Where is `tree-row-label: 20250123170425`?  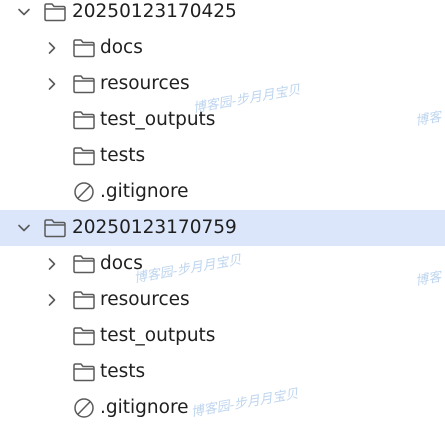
tree-row-label: 20250123170425 is located at coordinates (154, 11).